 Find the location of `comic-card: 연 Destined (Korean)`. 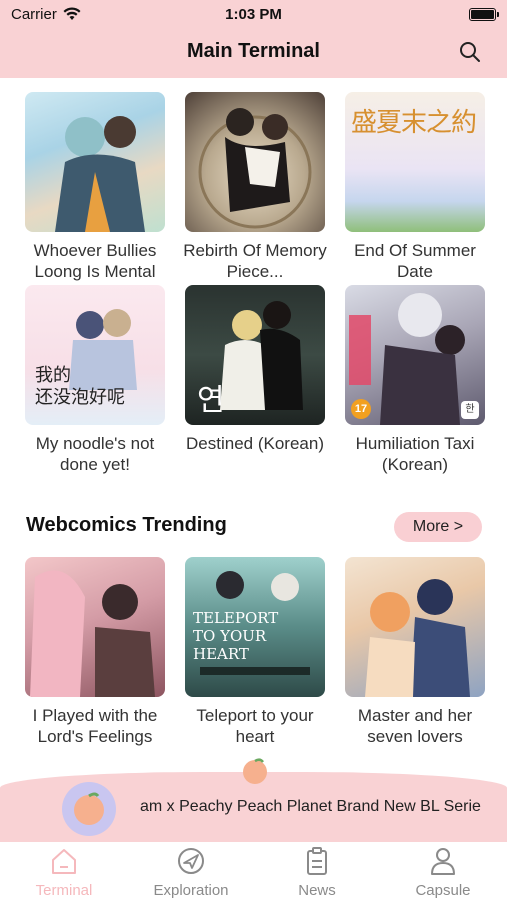

comic-card: 연 Destined (Korean) is located at coordinates (255, 369).